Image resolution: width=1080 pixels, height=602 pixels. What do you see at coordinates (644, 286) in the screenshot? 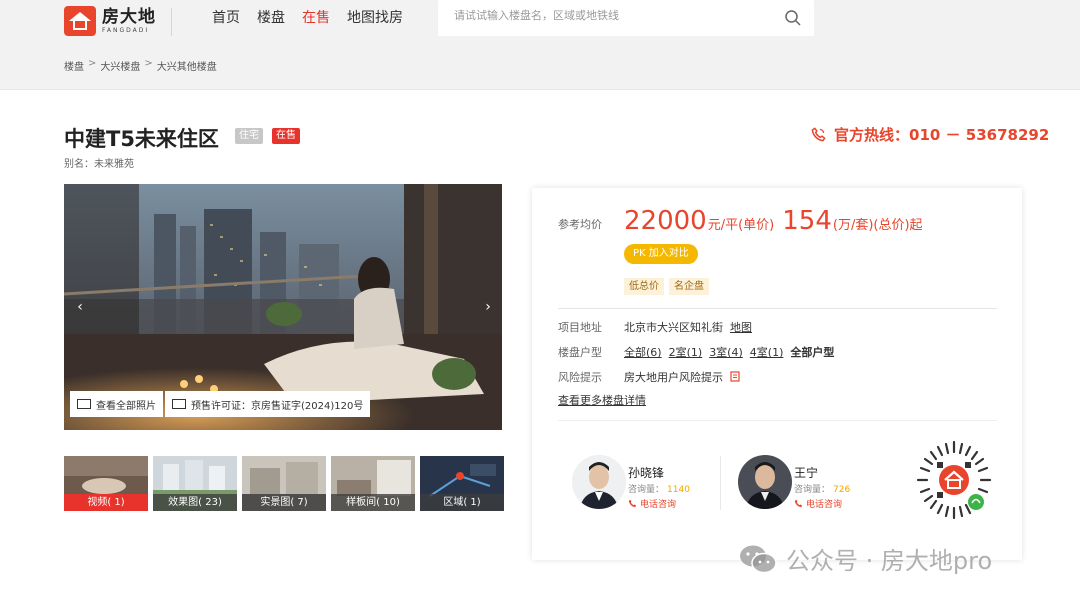
I see `feature-tag: 低总价` at bounding box center [644, 286].